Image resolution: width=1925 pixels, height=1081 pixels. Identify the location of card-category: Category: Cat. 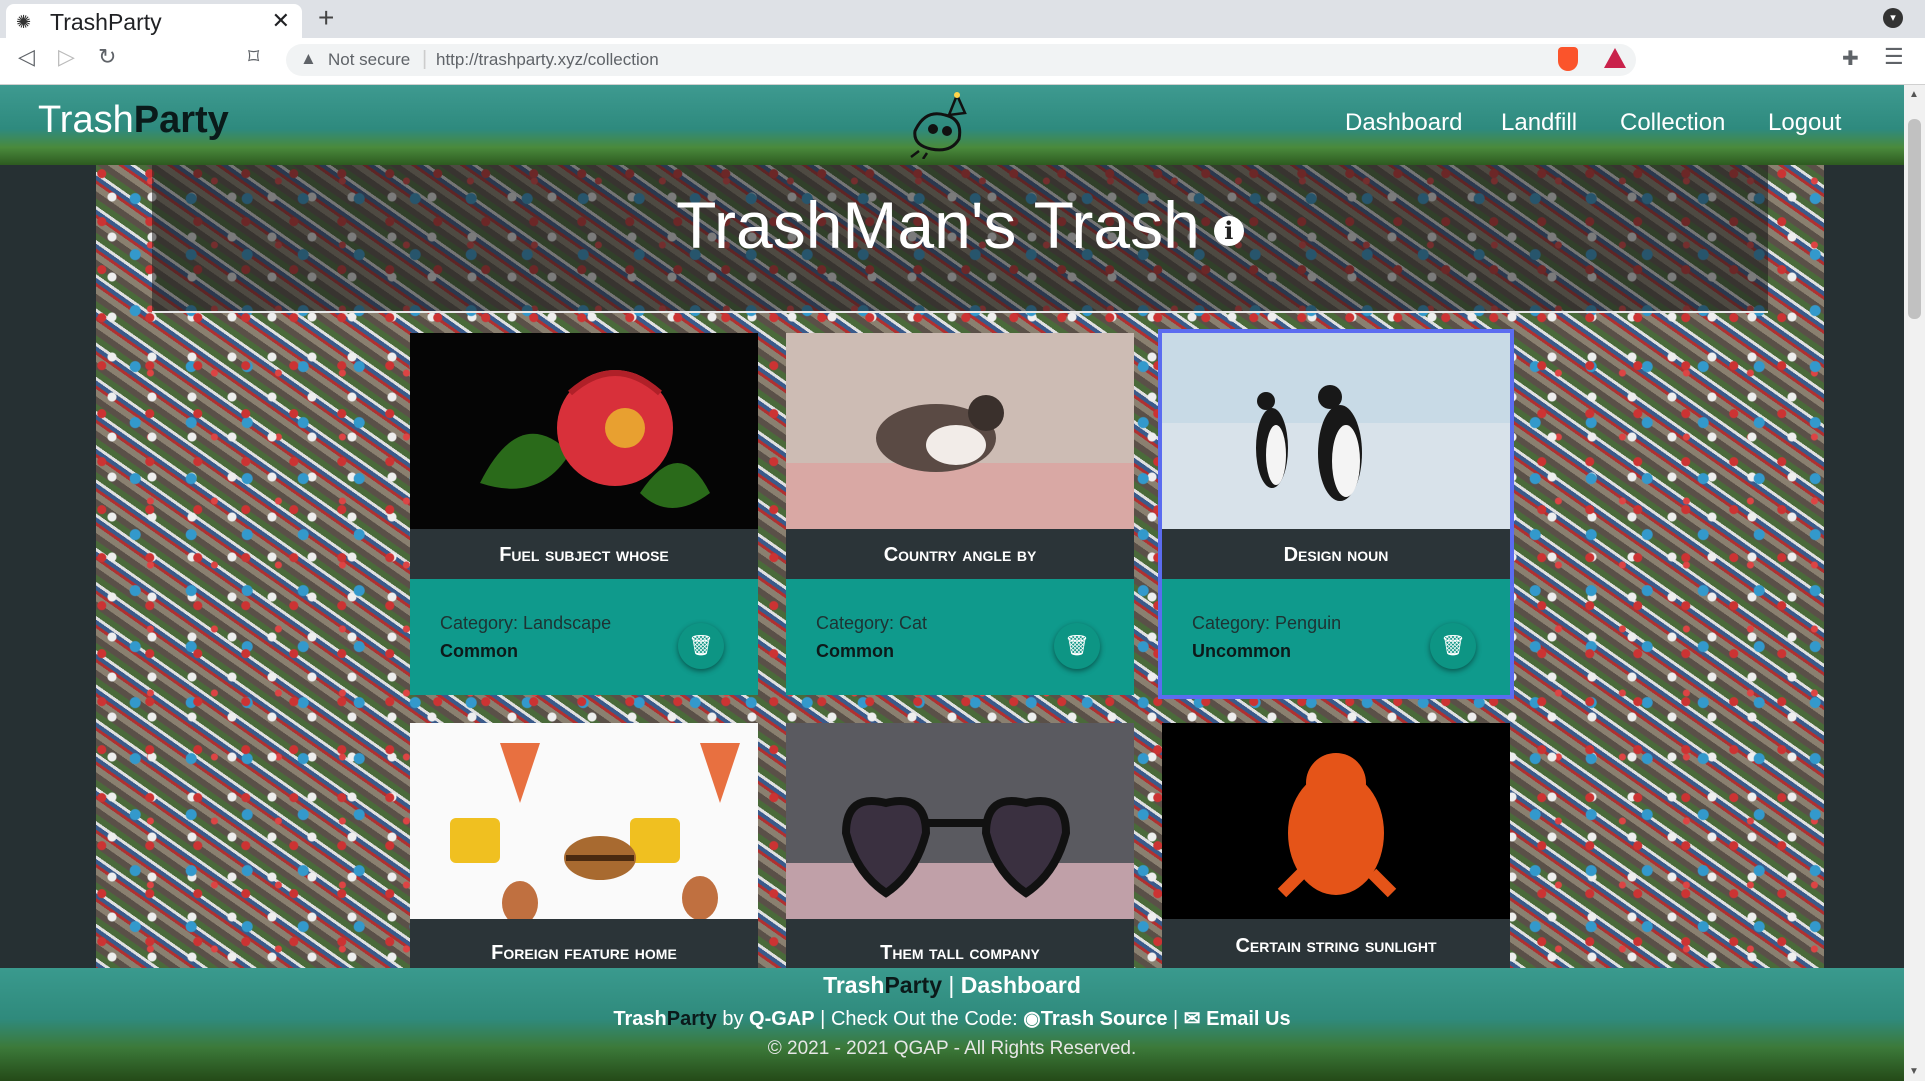
(872, 623).